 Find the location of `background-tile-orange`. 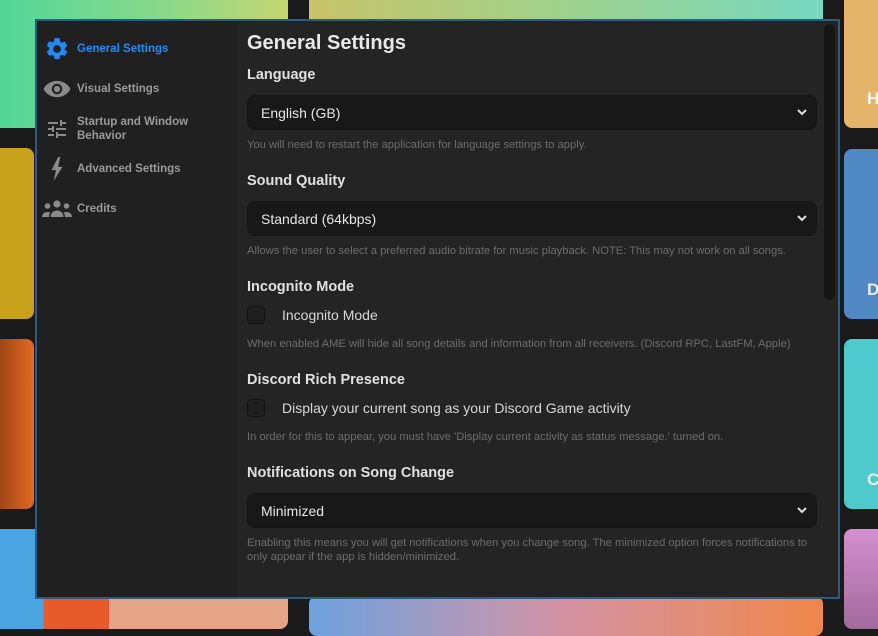

background-tile-orange is located at coordinates (17, 424).